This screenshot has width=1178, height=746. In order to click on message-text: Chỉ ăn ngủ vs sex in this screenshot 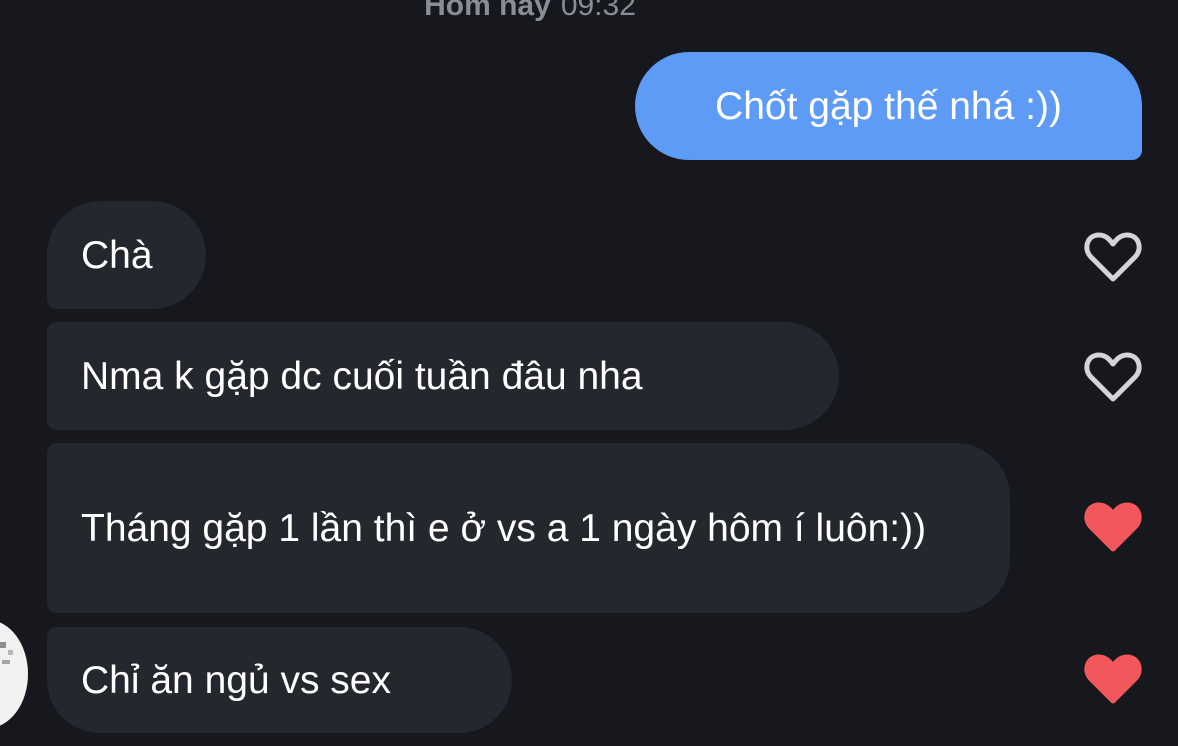, I will do `click(236, 680)`.